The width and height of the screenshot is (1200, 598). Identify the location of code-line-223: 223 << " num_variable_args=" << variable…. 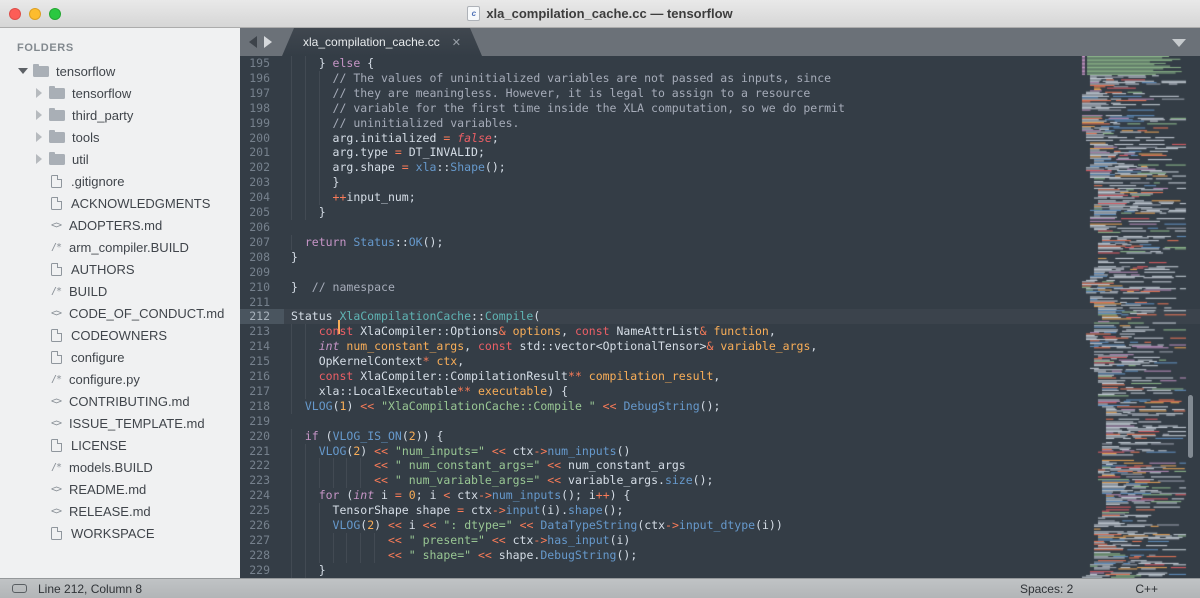
(720, 481).